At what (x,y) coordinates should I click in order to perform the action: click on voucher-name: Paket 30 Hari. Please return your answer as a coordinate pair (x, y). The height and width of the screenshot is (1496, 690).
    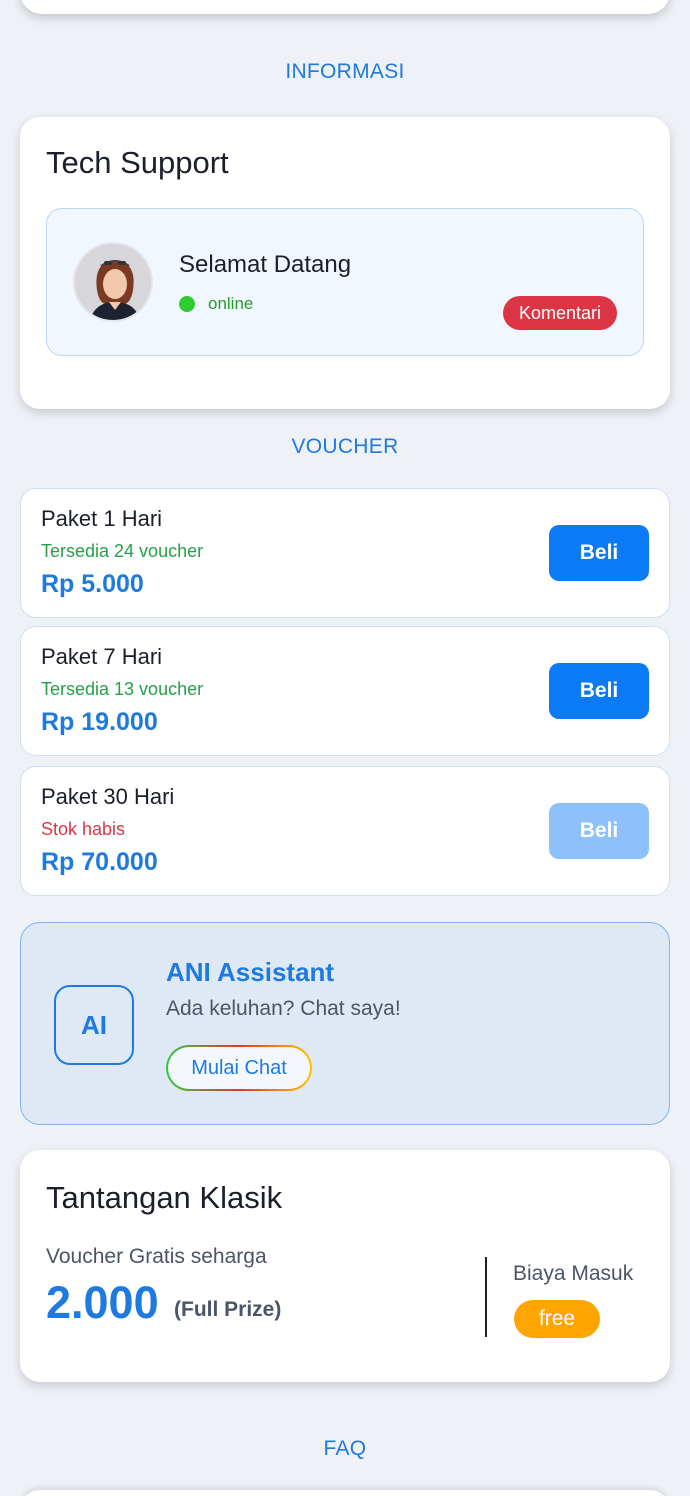
    Looking at the image, I should click on (108, 796).